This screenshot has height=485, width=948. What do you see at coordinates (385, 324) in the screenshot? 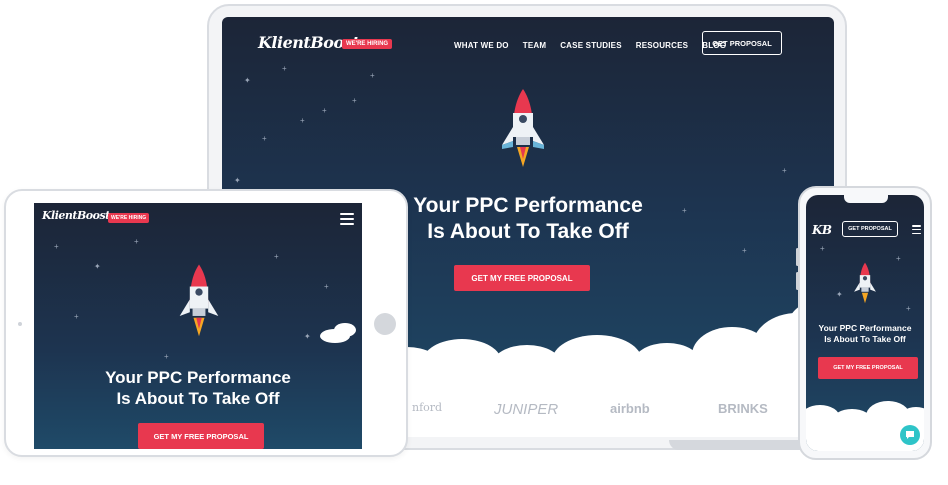
I see `tablet-home-button` at bounding box center [385, 324].